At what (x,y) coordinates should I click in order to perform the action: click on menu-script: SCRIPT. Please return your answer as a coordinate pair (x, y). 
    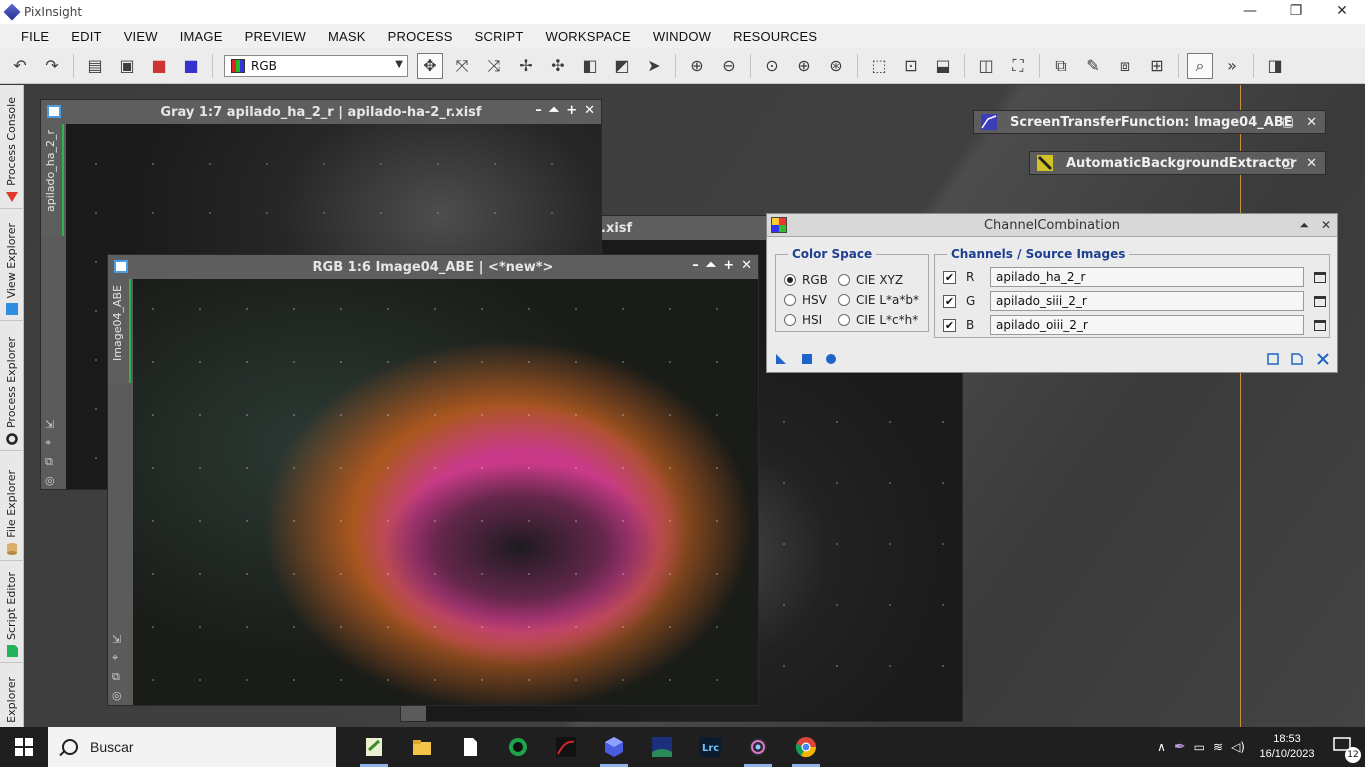
    Looking at the image, I should click on (499, 36).